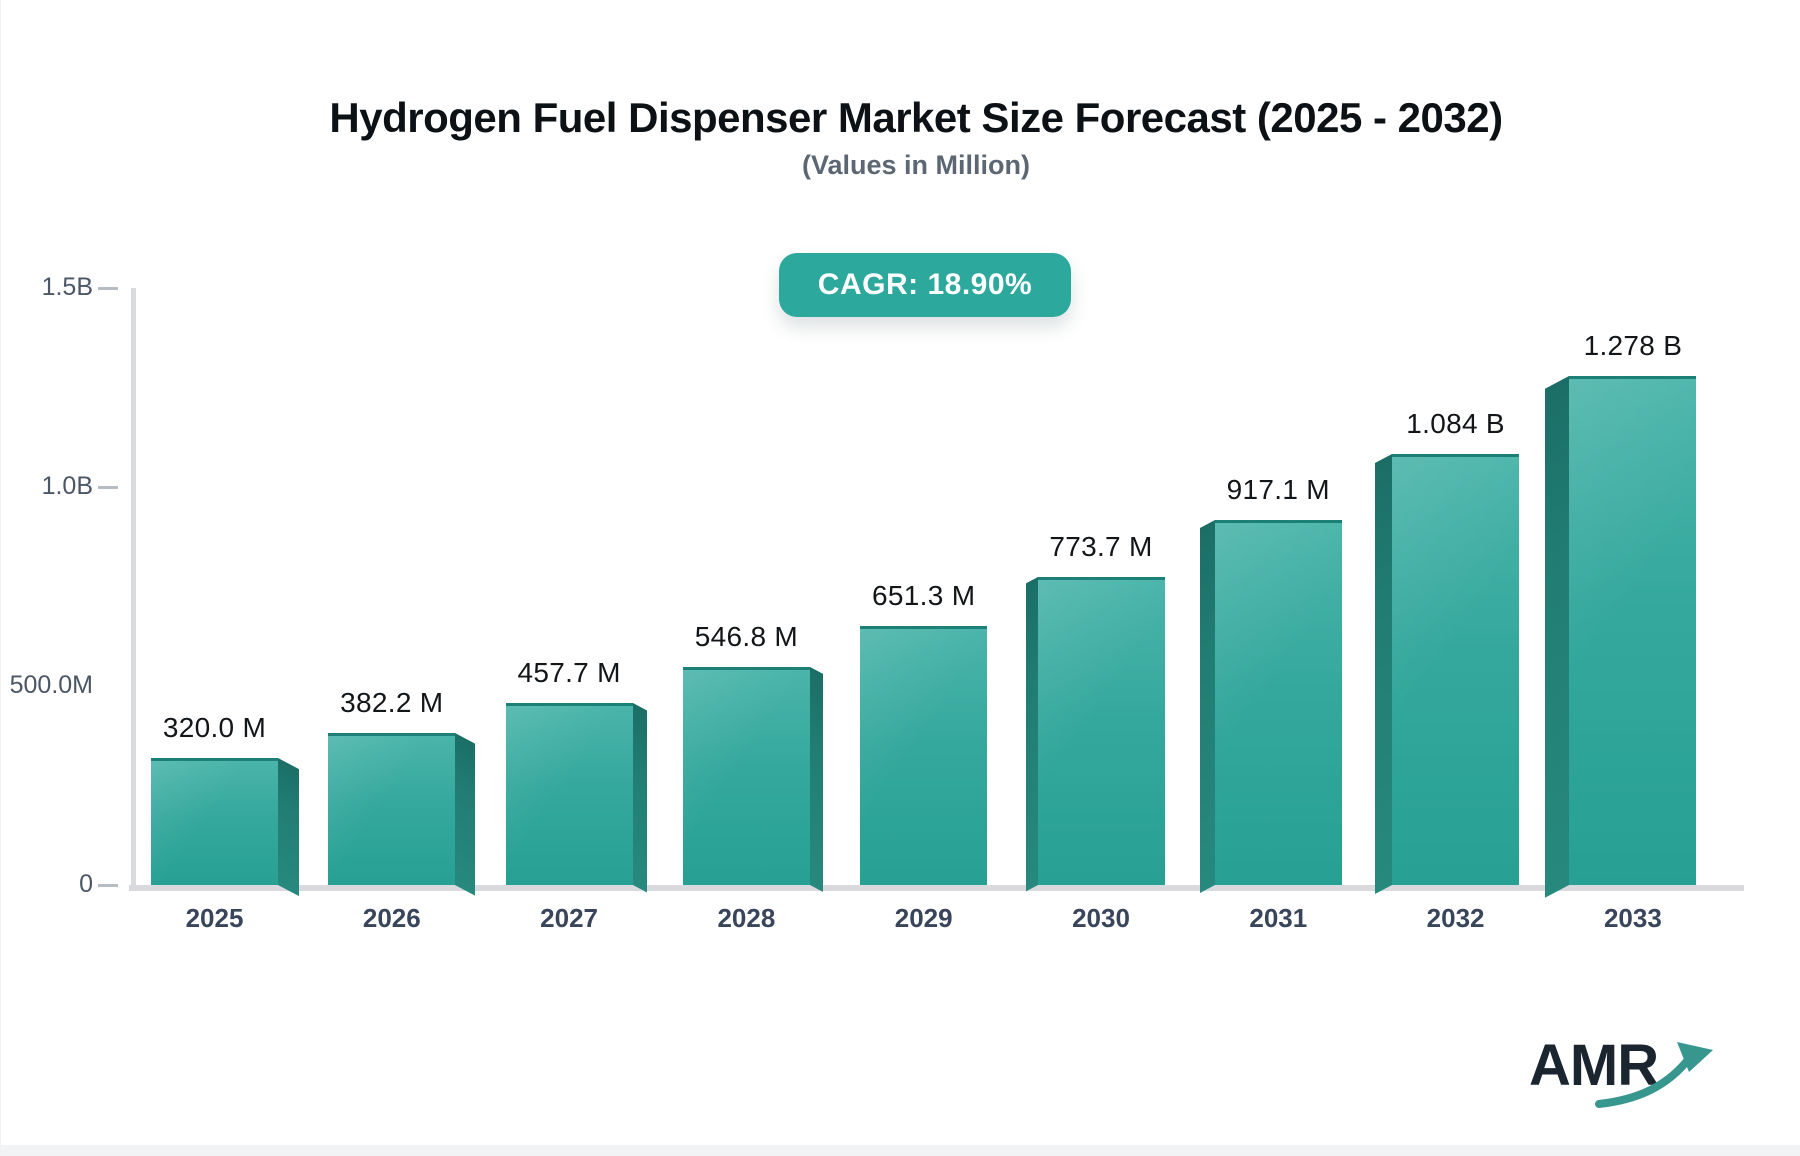  Describe the element at coordinates (569, 918) in the screenshot. I see `x-tick-label: 2027` at that location.